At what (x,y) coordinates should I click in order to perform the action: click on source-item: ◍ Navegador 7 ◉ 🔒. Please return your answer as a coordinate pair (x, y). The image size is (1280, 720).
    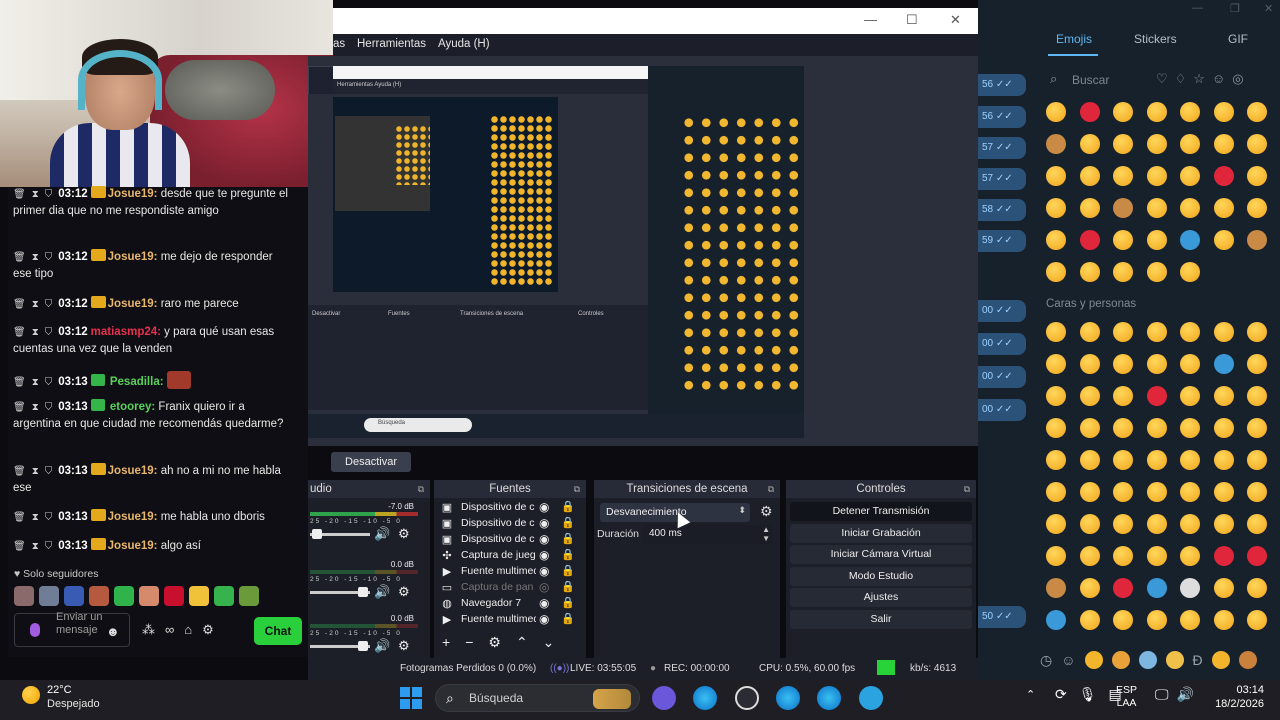
    Looking at the image, I should click on (512, 604).